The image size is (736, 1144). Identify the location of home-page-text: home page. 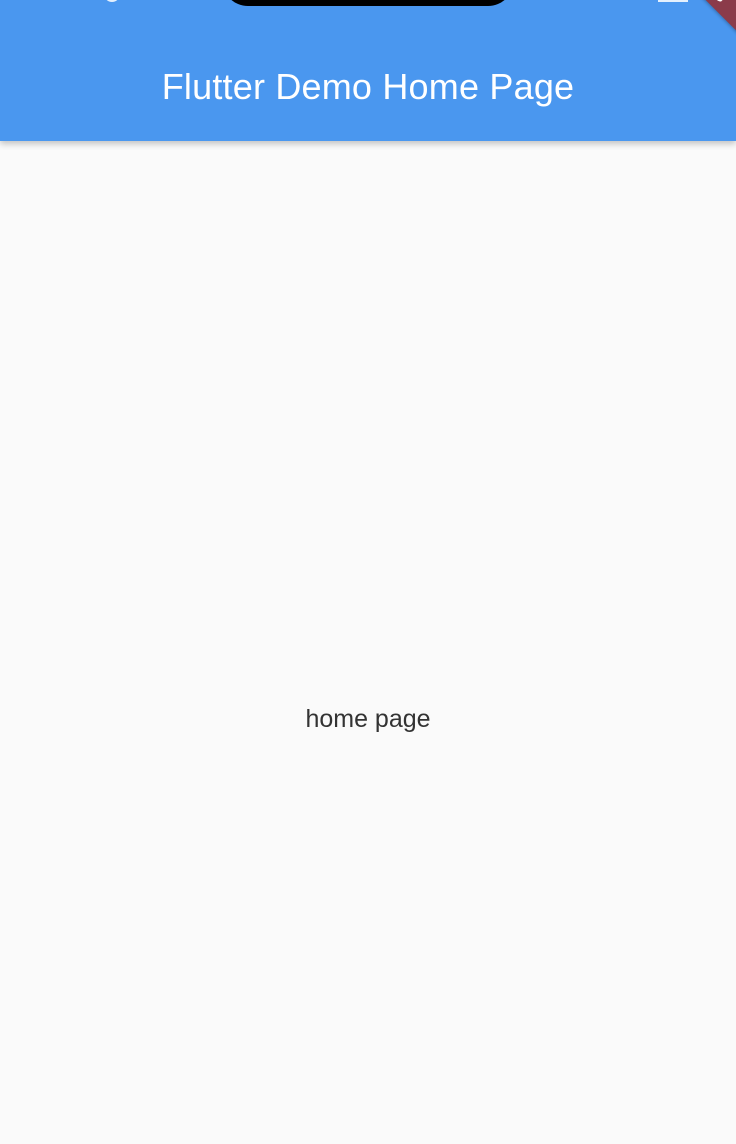
(368, 719).